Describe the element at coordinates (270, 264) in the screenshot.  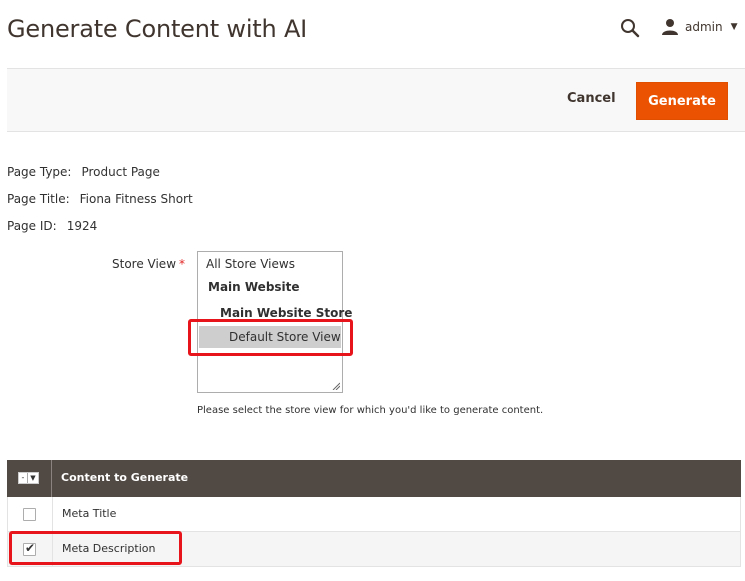
I see `store-option-all-store-views: All Store Views` at that location.